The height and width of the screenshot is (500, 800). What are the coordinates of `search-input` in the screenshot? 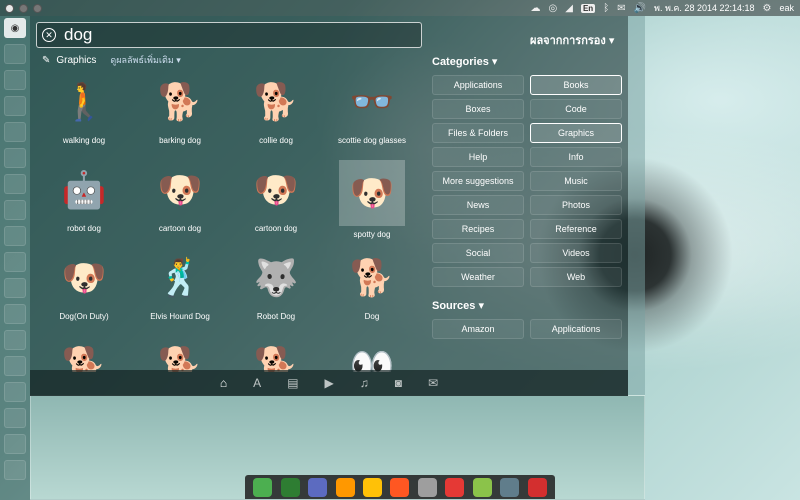 It's located at (229, 35).